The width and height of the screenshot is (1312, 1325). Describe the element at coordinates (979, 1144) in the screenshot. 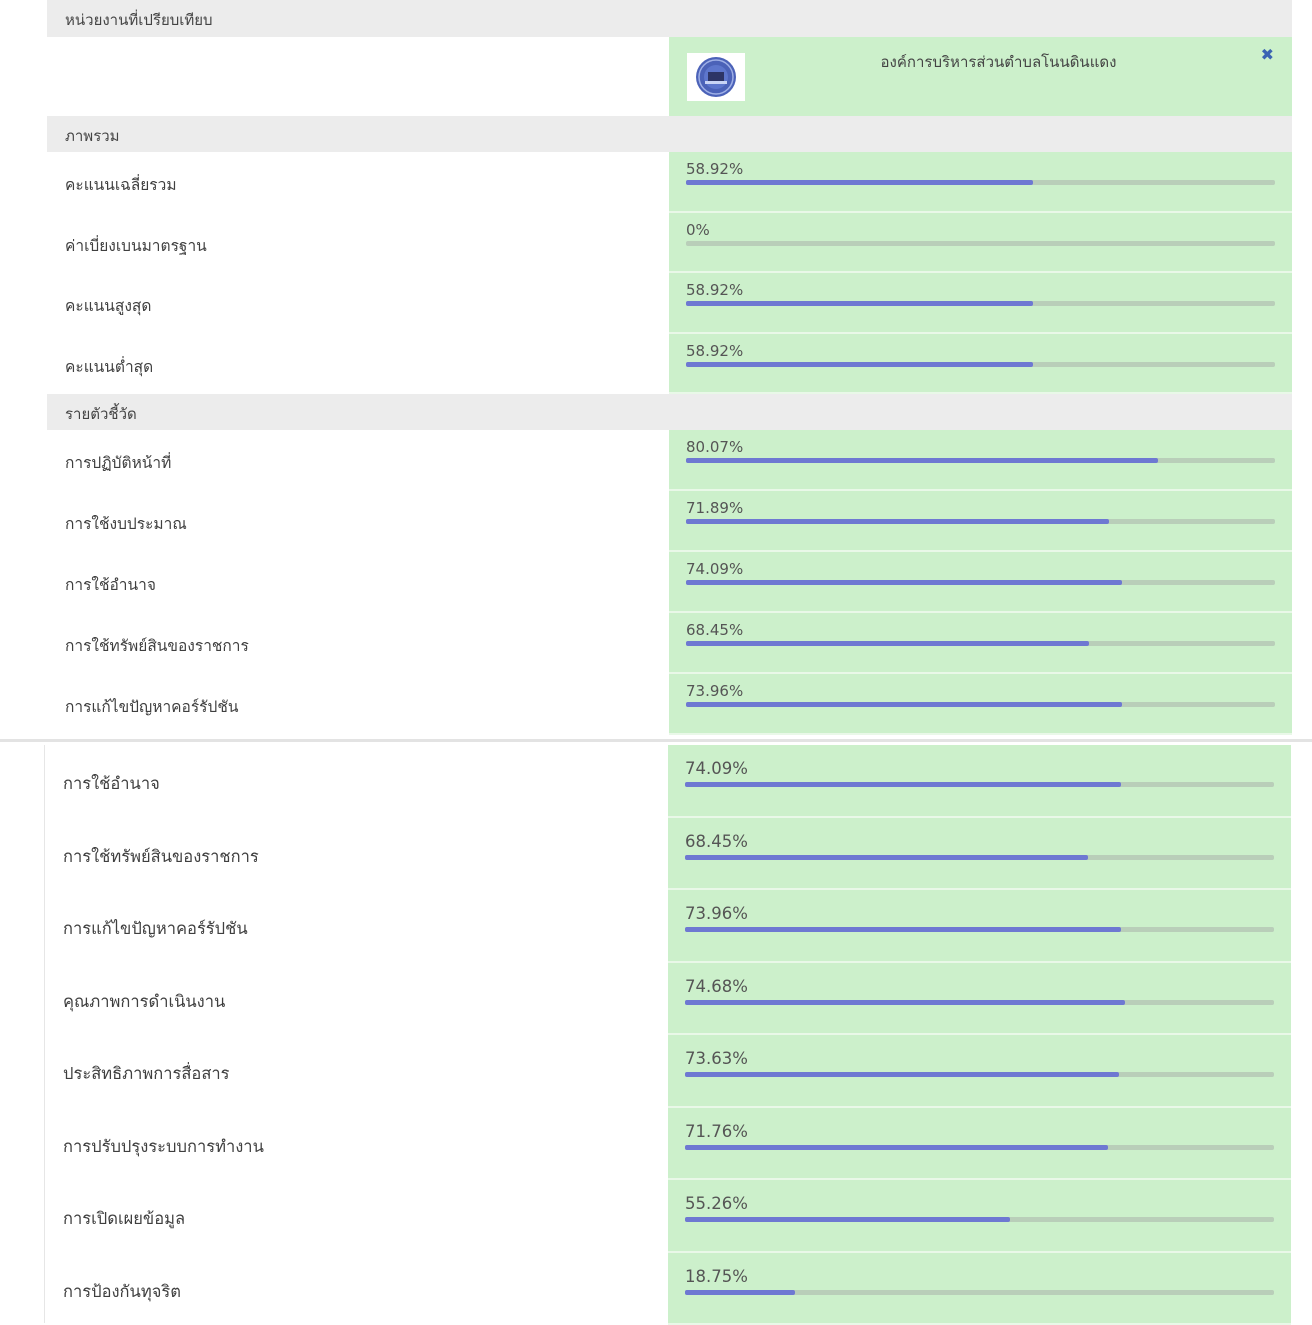

I see `score-cell: 71.76%` at that location.